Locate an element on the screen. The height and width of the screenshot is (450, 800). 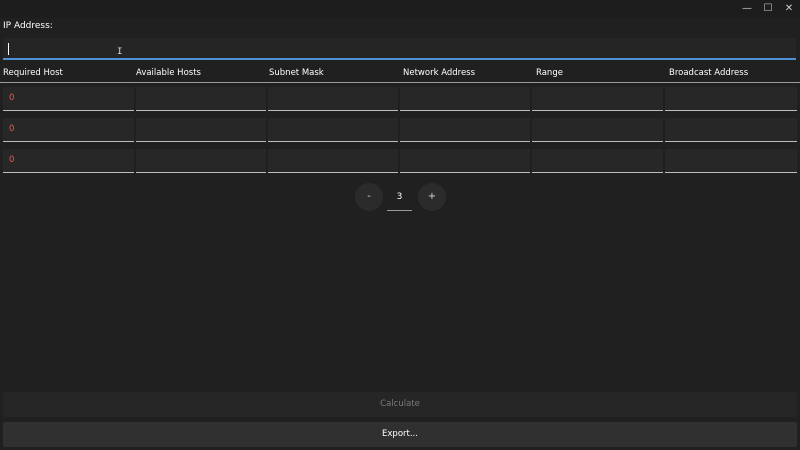
header-subnet-mask: Subnet Mask is located at coordinates (296, 73).